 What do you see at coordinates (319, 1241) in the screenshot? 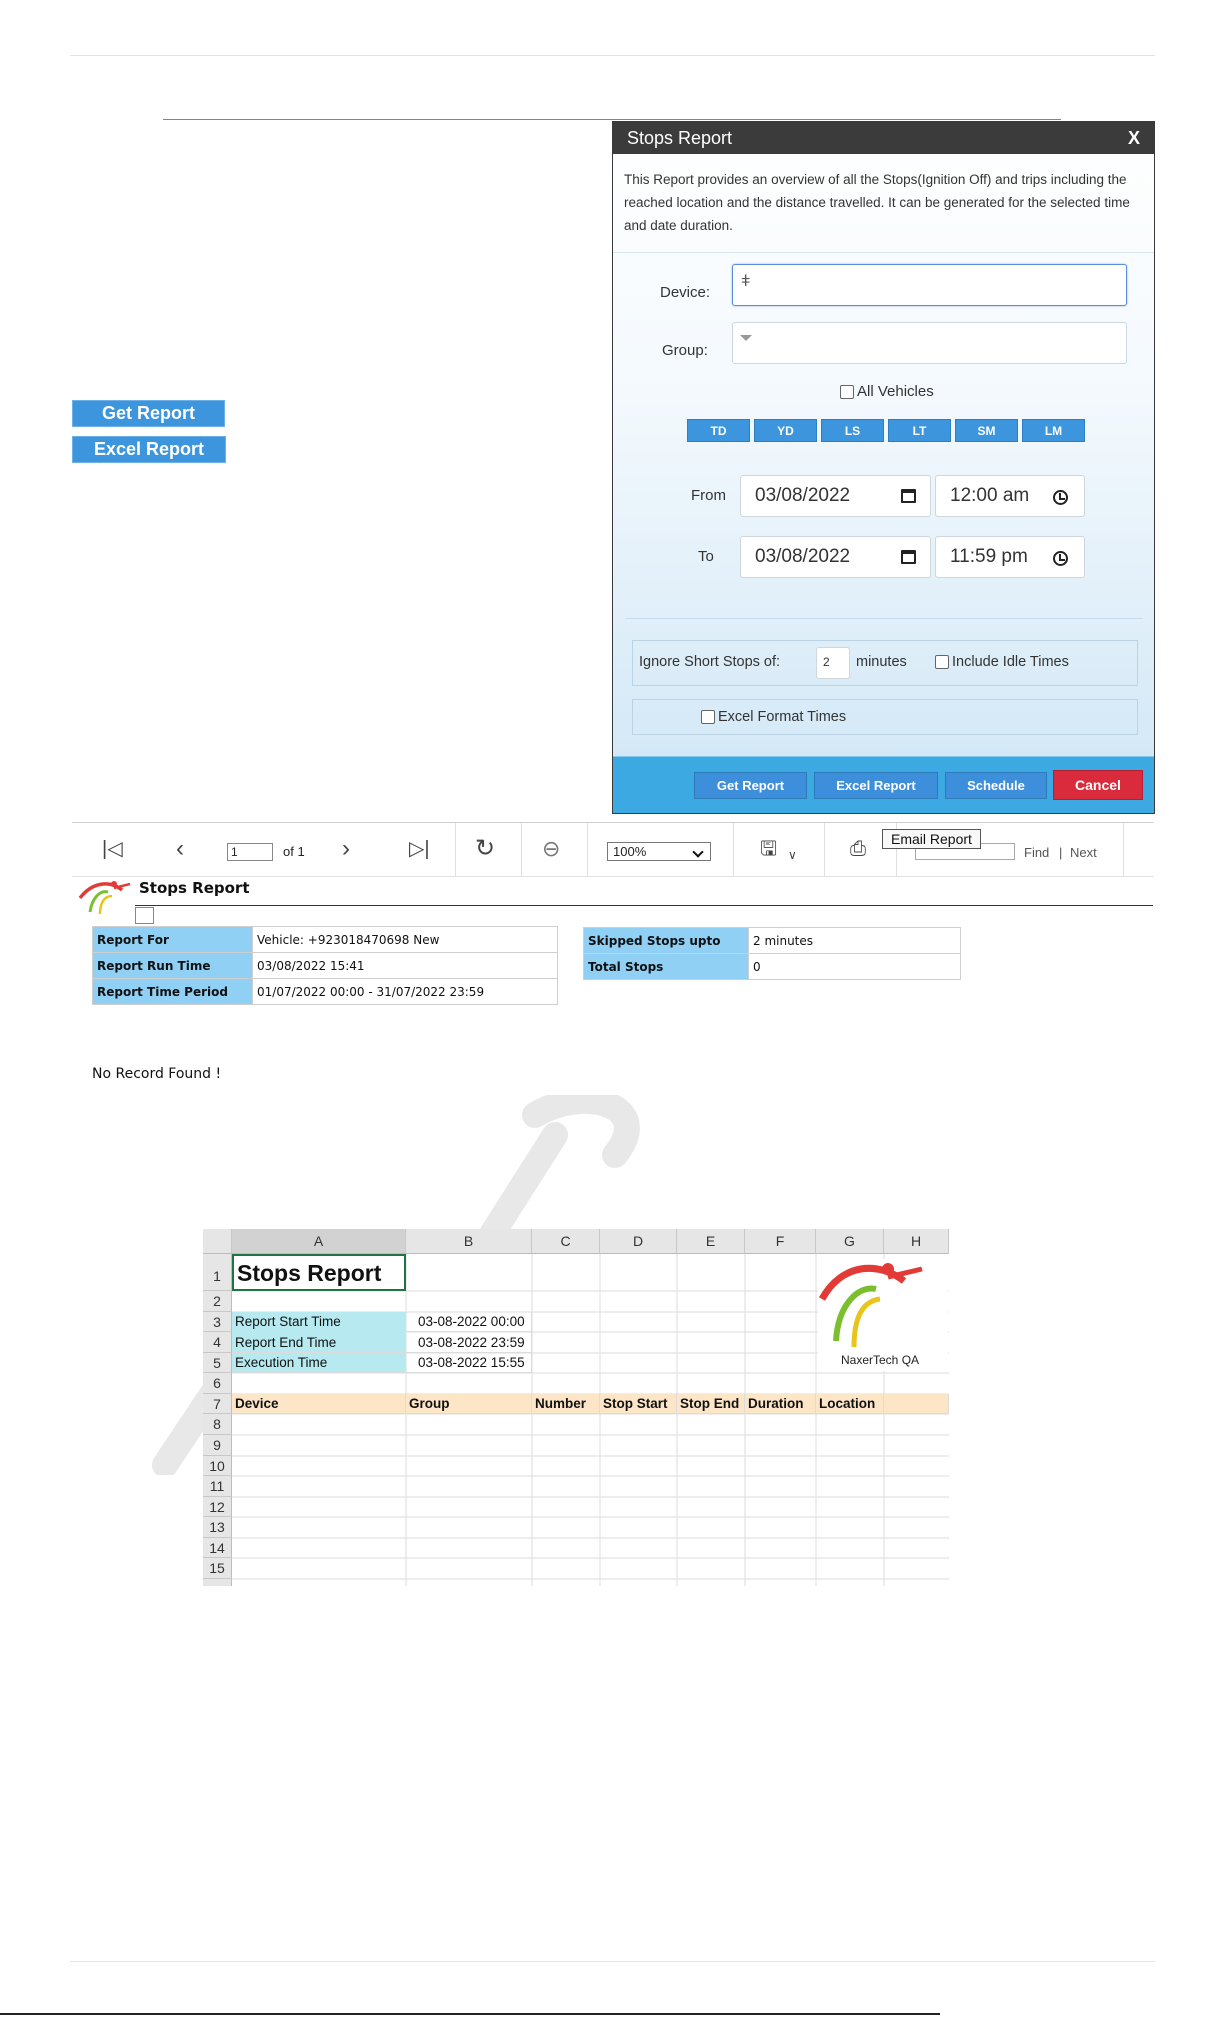
I see `column-header: A` at bounding box center [319, 1241].